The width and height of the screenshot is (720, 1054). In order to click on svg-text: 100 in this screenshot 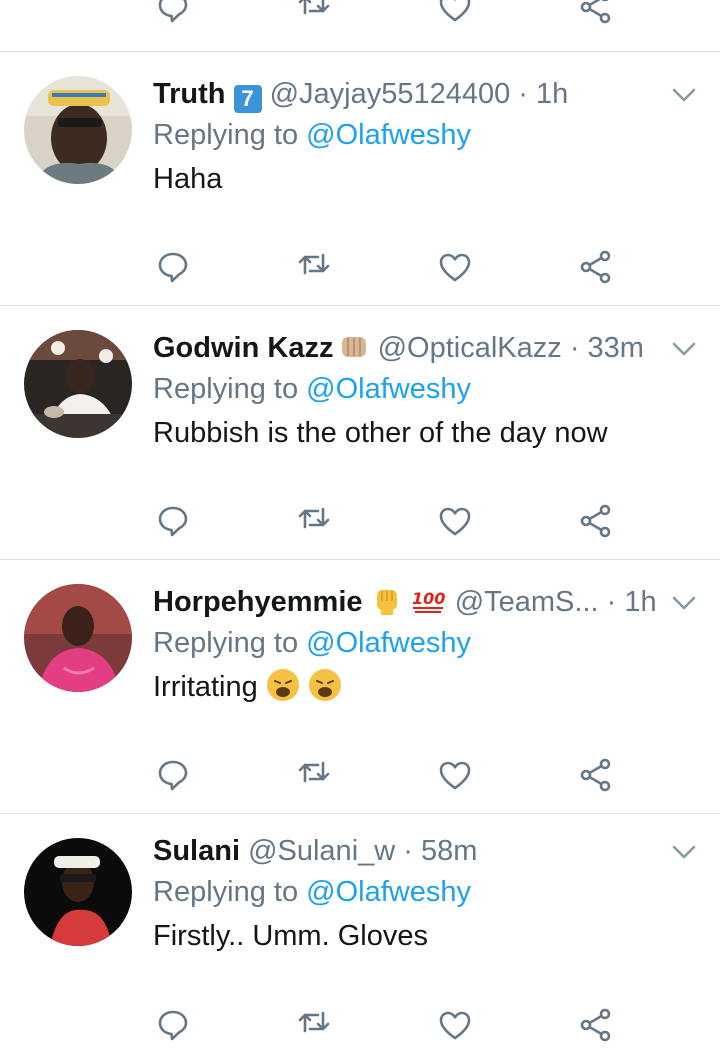, I will do `click(428, 598)`.